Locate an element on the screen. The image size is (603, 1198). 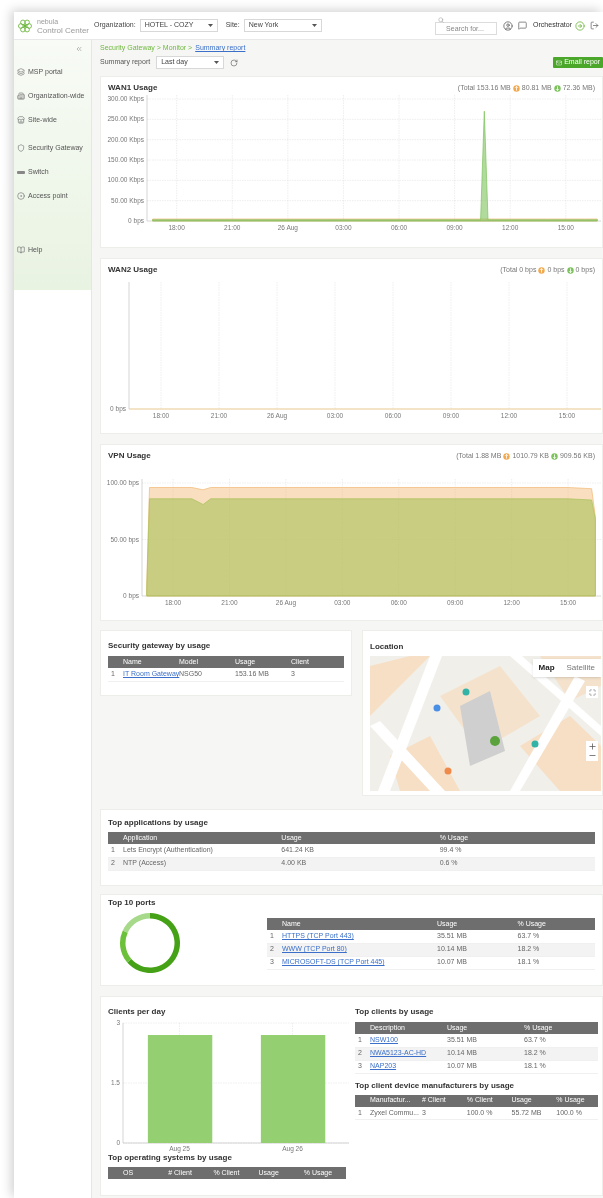
card-title: Top operating systems by usage is located at coordinates (170, 1158).